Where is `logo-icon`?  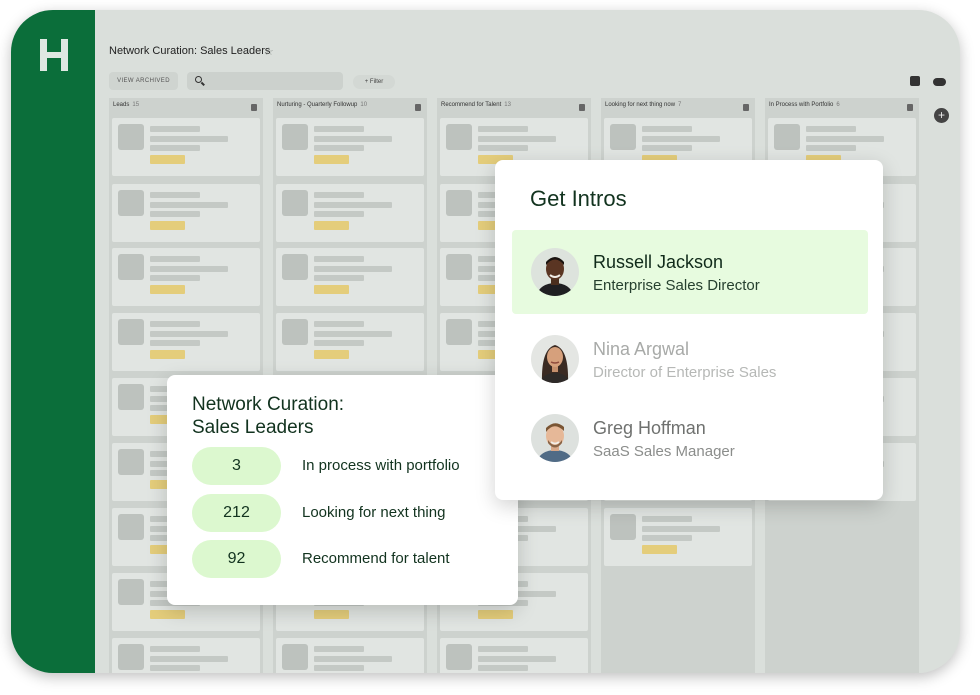 logo-icon is located at coordinates (54, 55).